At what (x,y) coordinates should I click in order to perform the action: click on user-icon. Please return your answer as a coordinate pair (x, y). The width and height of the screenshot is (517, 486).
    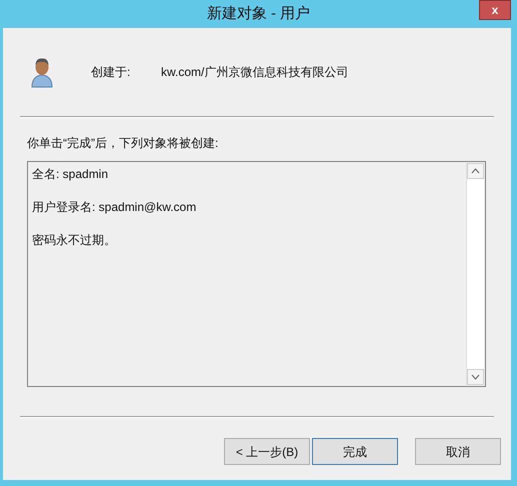
    Looking at the image, I should click on (42, 72).